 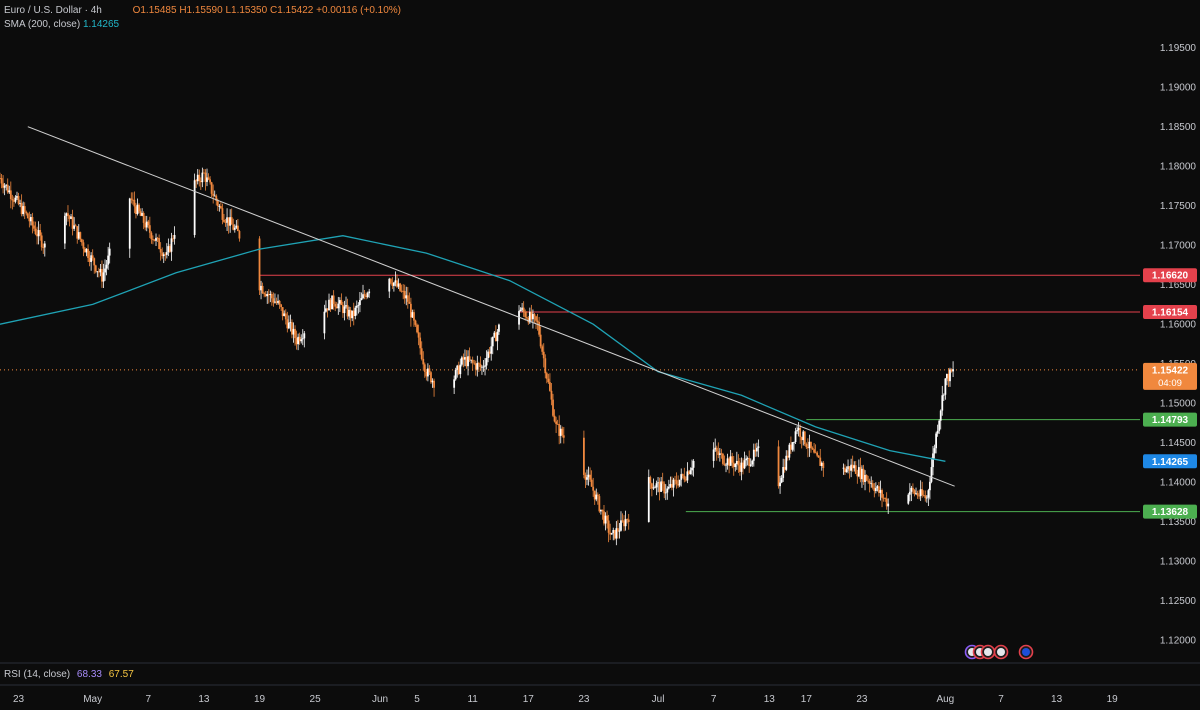 What do you see at coordinates (1170, 461) in the screenshot?
I see `sma-axis-label: 1.14265` at bounding box center [1170, 461].